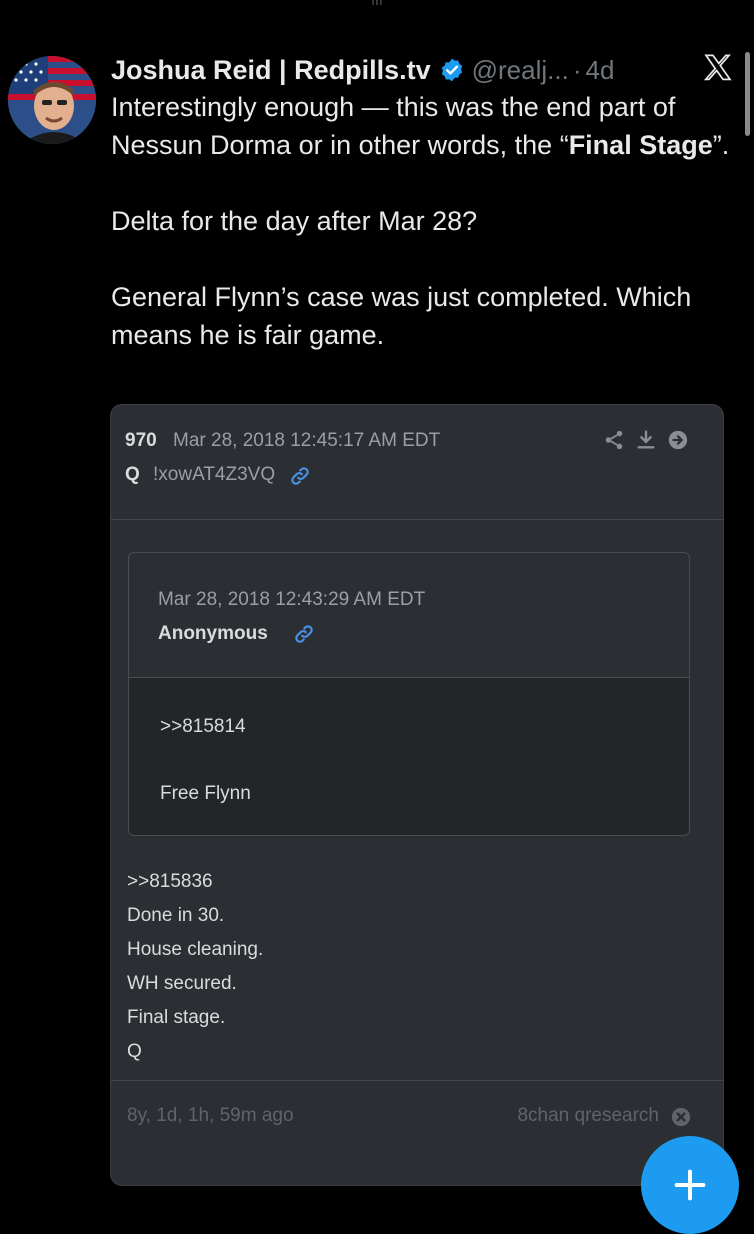 Image resolution: width=754 pixels, height=1234 pixels. Describe the element at coordinates (134, 1051) in the screenshot. I see `post-body-line: Q` at that location.